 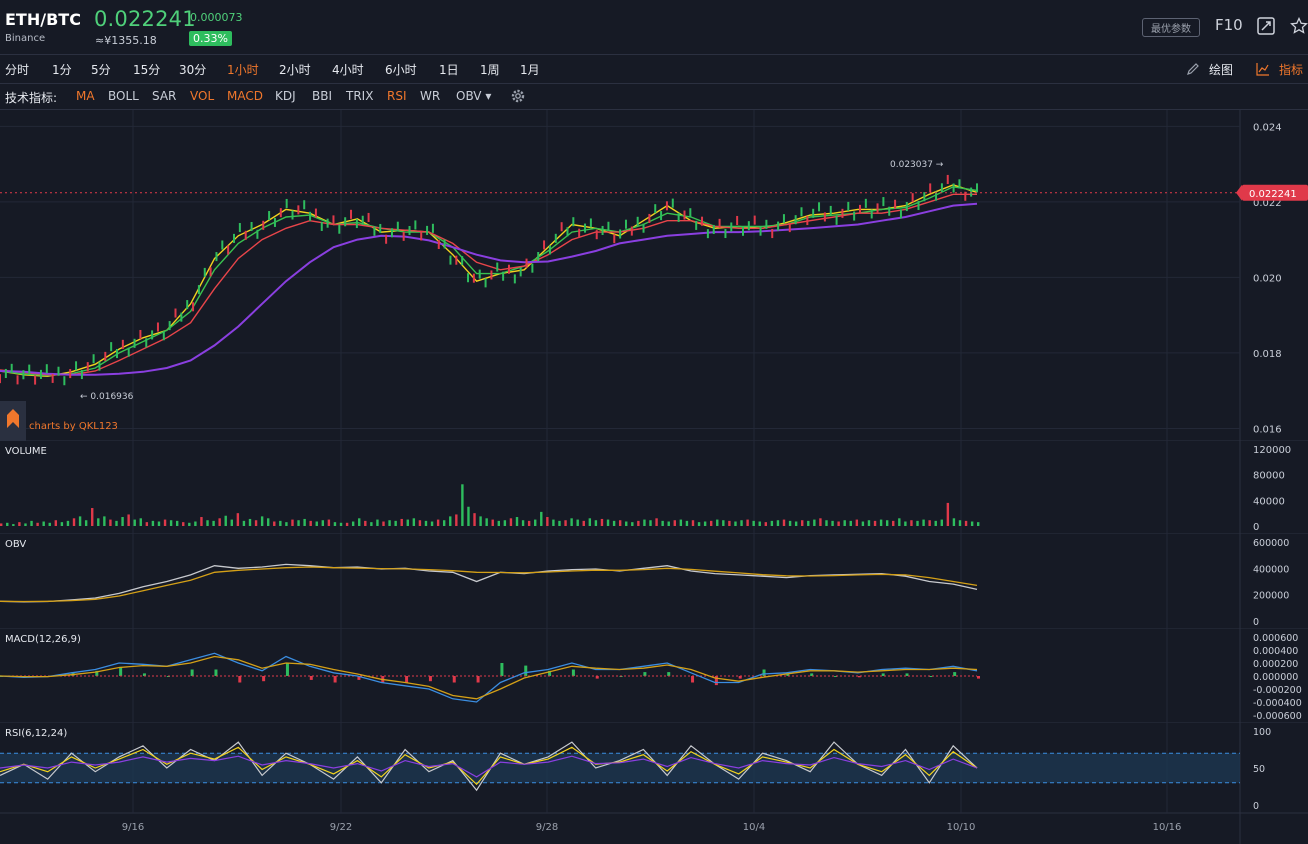 I want to click on timeframe-tab: 1日, so click(x=449, y=69).